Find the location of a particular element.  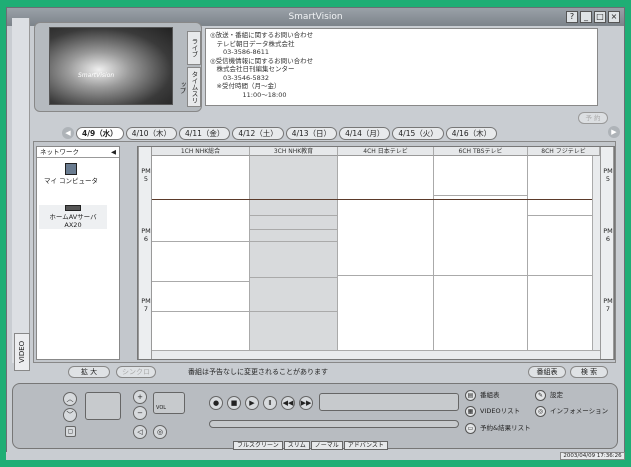

reserve-button: 予 約 is located at coordinates (593, 118).